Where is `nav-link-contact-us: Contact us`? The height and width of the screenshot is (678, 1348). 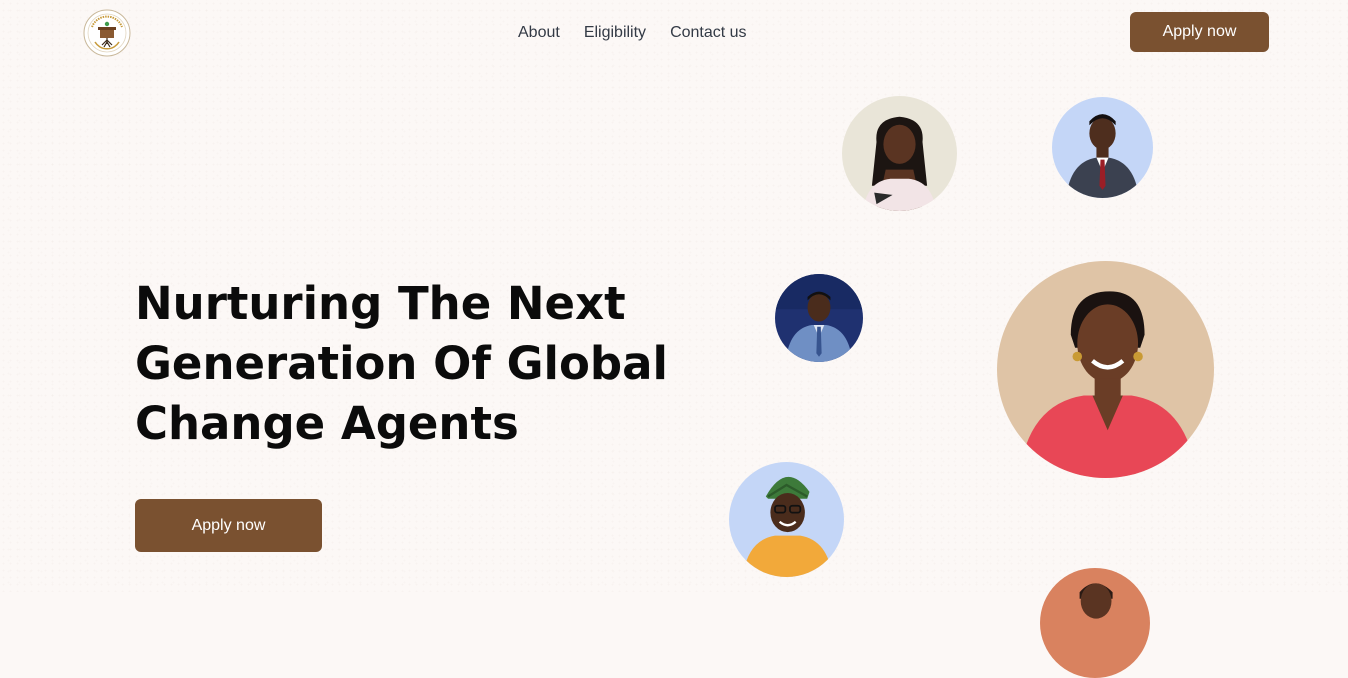
nav-link-contact-us: Contact us is located at coordinates (708, 33).